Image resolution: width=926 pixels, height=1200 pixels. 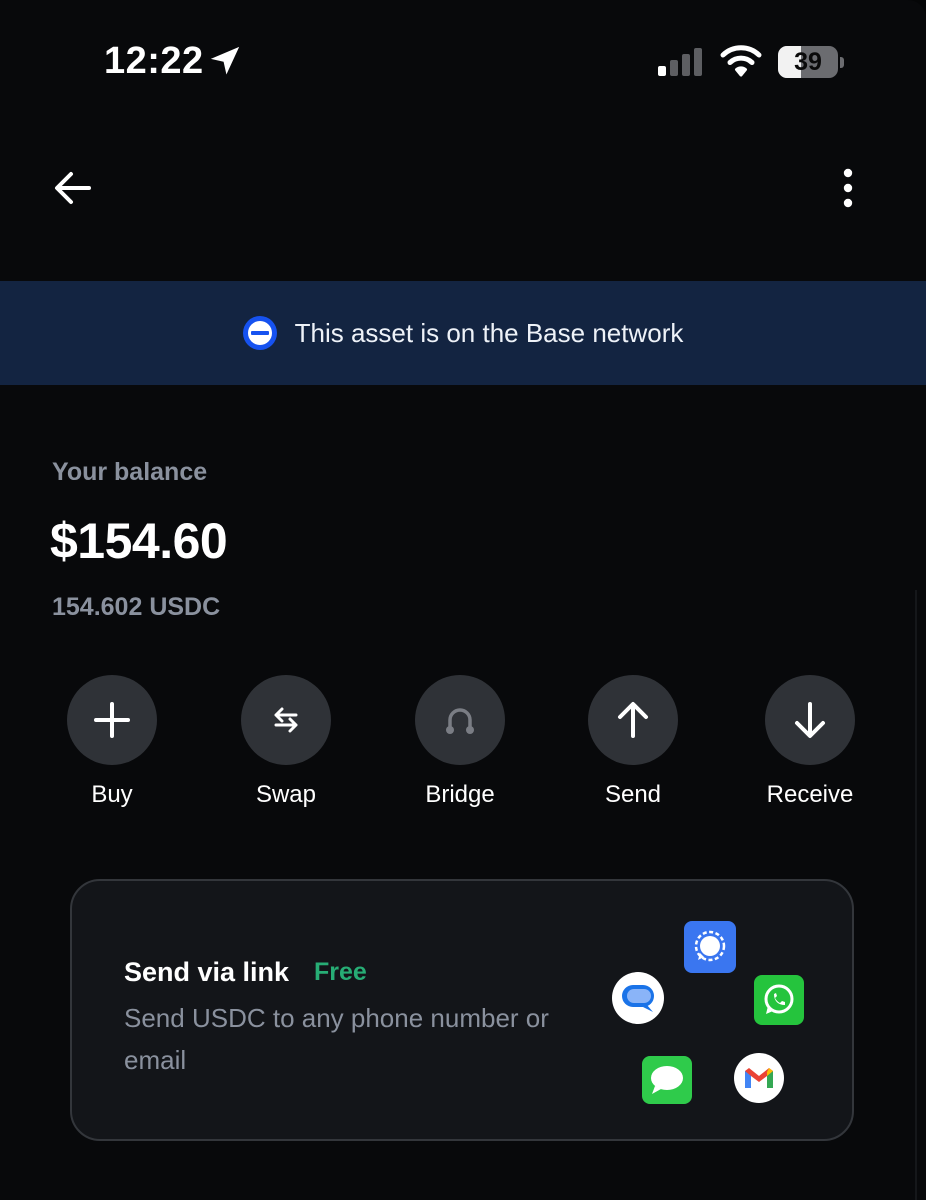 What do you see at coordinates (259, 333) in the screenshot?
I see `base-network-icon` at bounding box center [259, 333].